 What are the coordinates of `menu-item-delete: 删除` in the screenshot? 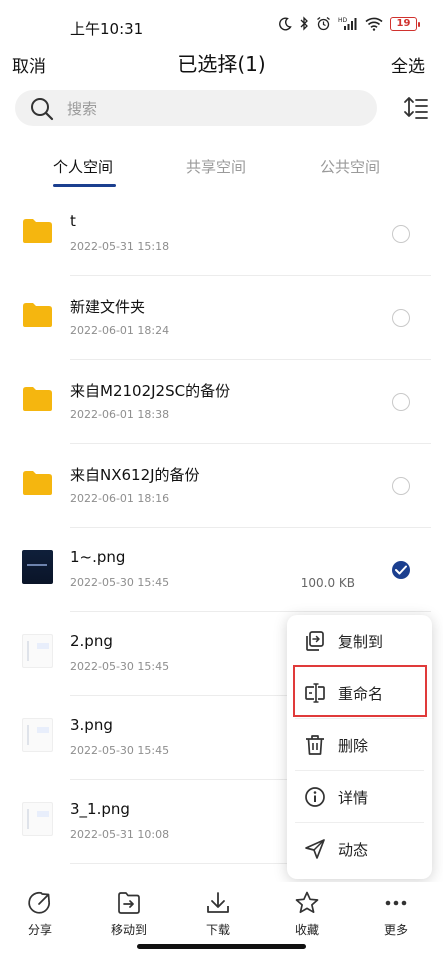 It's located at (359, 745).